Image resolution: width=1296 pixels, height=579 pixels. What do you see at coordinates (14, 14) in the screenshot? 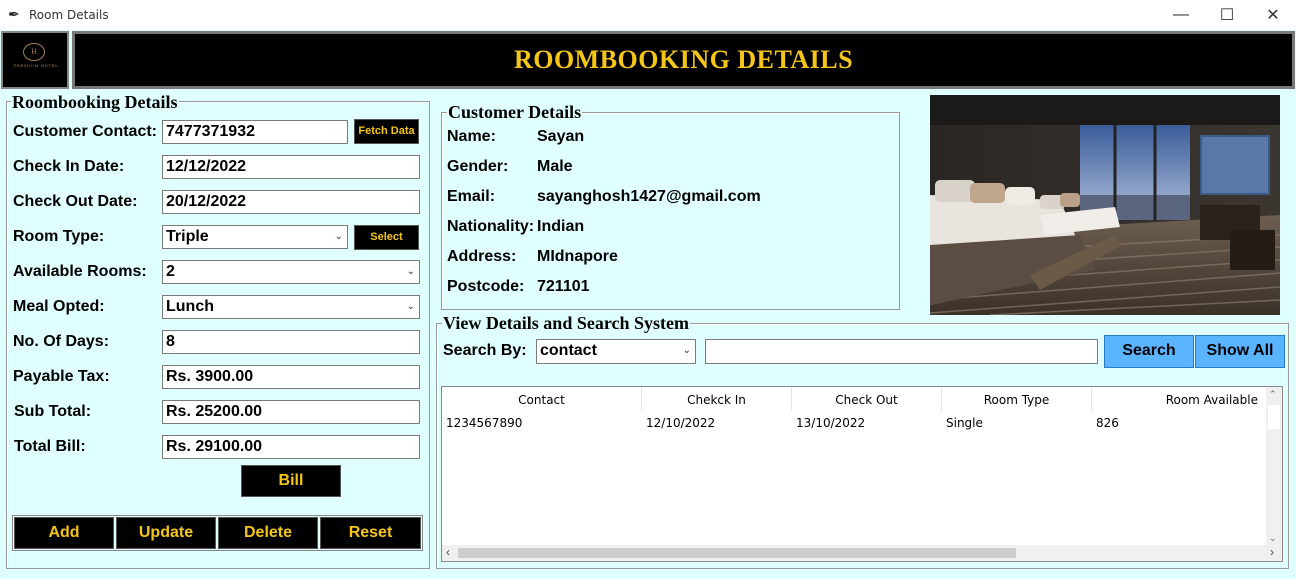
I see `feather-icon: ✒` at bounding box center [14, 14].